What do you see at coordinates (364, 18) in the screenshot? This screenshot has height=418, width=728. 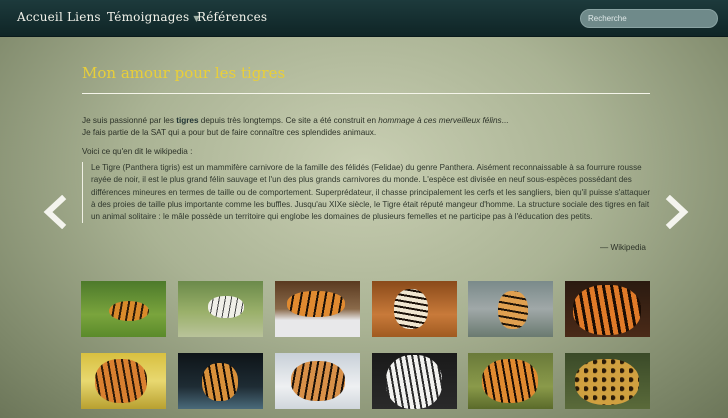 I see `top-navbar: Accueil Liens Témoignages ▼ Références` at bounding box center [364, 18].